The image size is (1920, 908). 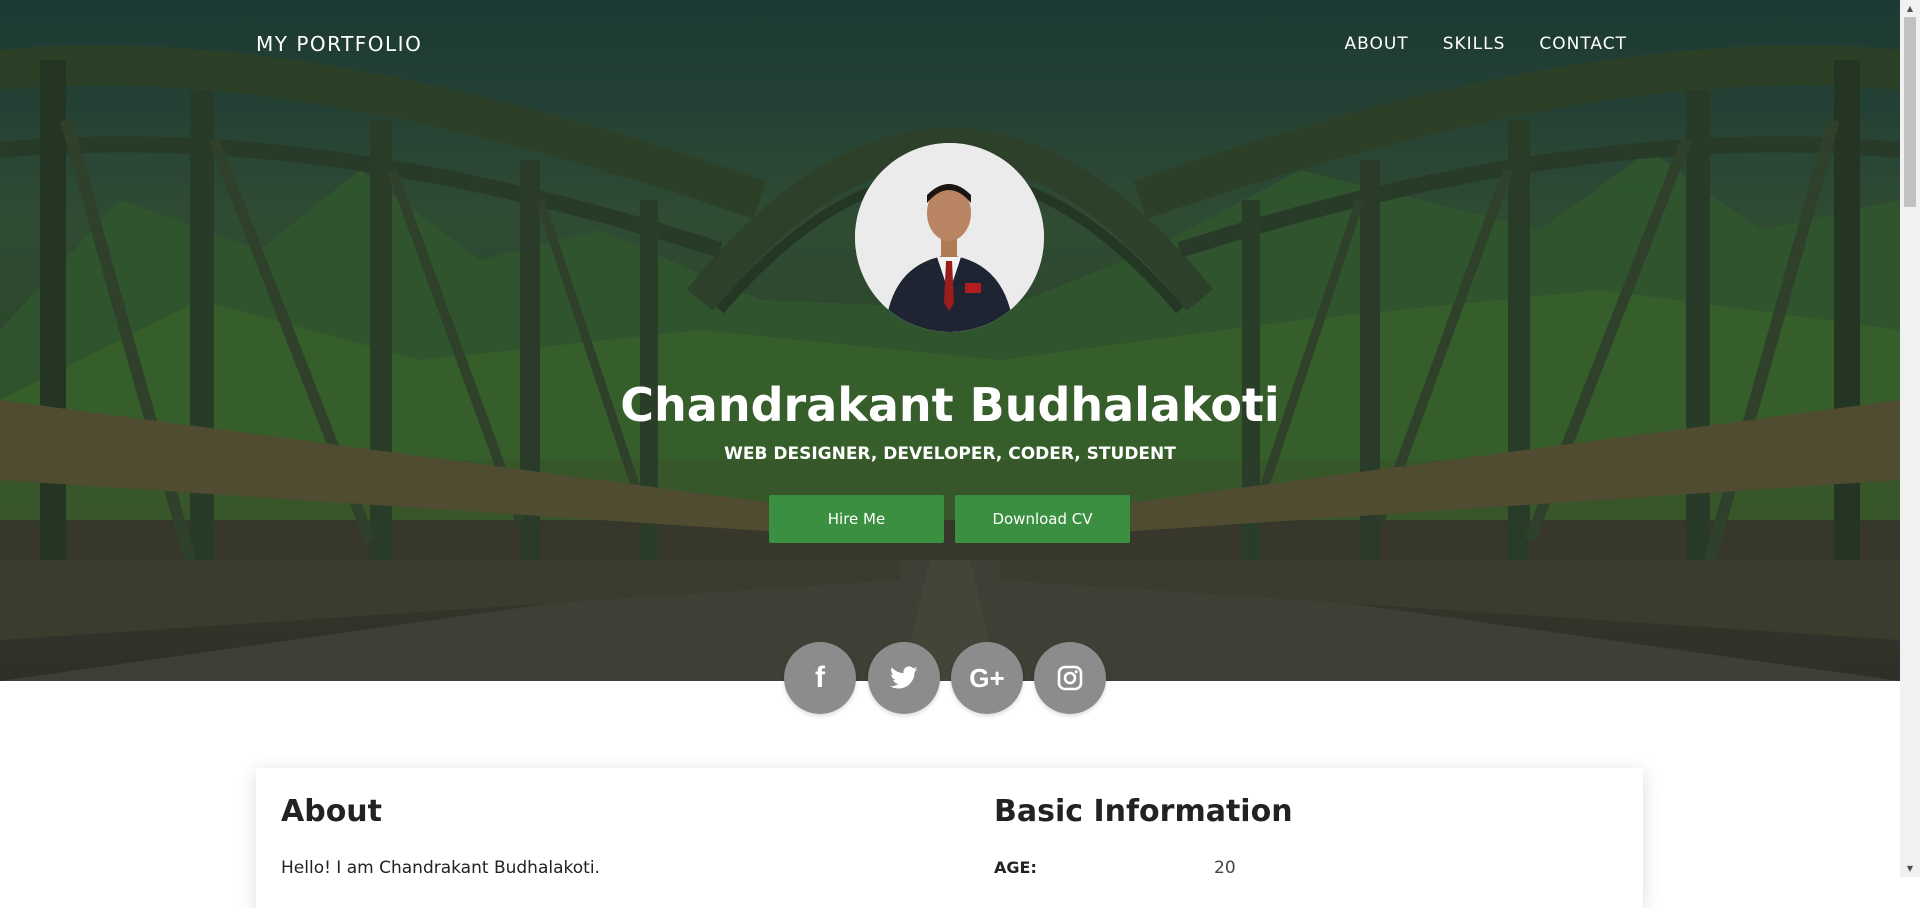 I want to click on page-scrollbar: ▲ ▼, so click(x=1910, y=438).